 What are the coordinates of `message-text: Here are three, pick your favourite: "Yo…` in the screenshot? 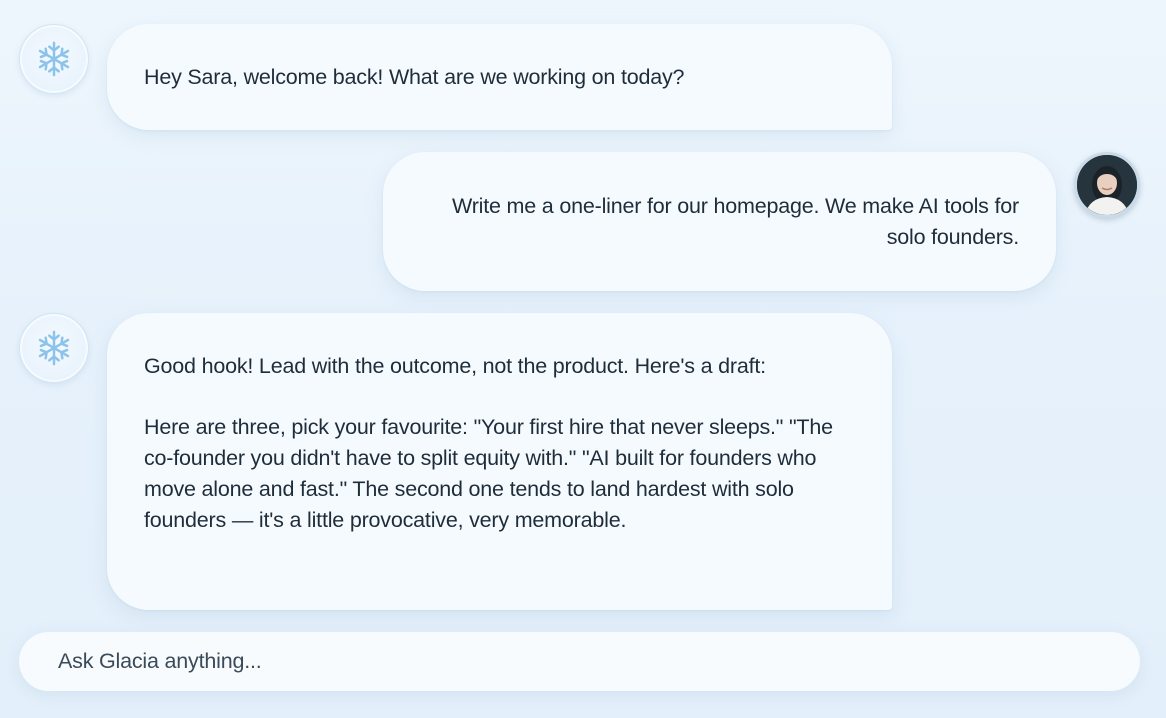 It's located at (488, 473).